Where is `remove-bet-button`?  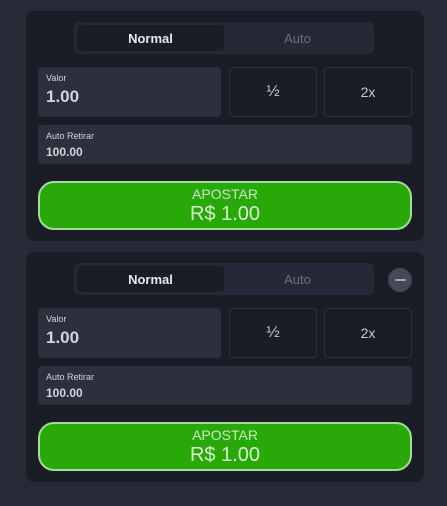
remove-bet-button is located at coordinates (400, 280).